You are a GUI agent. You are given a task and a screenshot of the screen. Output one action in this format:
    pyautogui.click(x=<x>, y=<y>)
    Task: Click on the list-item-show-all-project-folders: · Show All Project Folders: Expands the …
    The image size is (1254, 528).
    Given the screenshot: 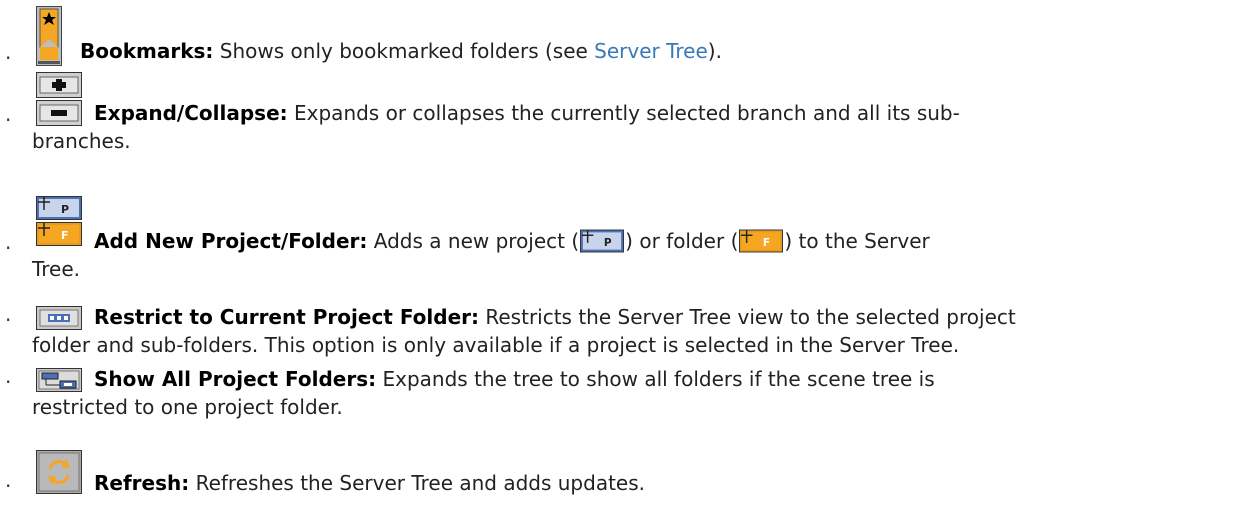 What is the action you would take?
    pyautogui.click(x=627, y=397)
    